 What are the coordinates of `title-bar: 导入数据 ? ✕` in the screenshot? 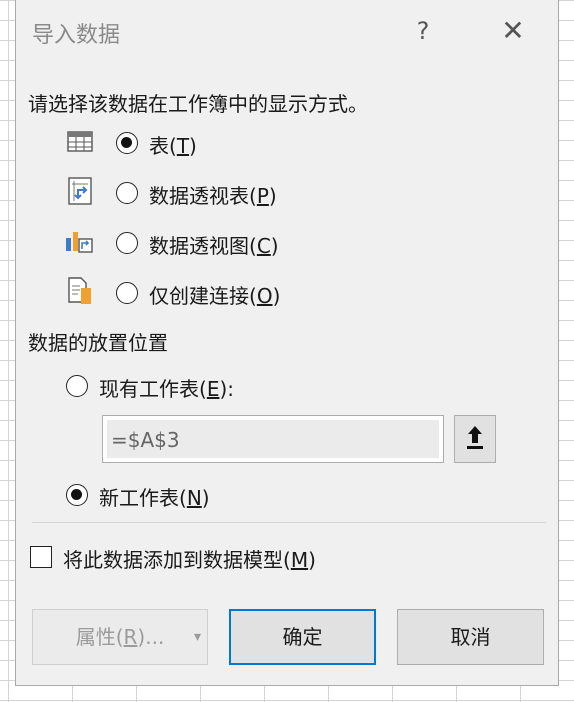 It's located at (287, 31).